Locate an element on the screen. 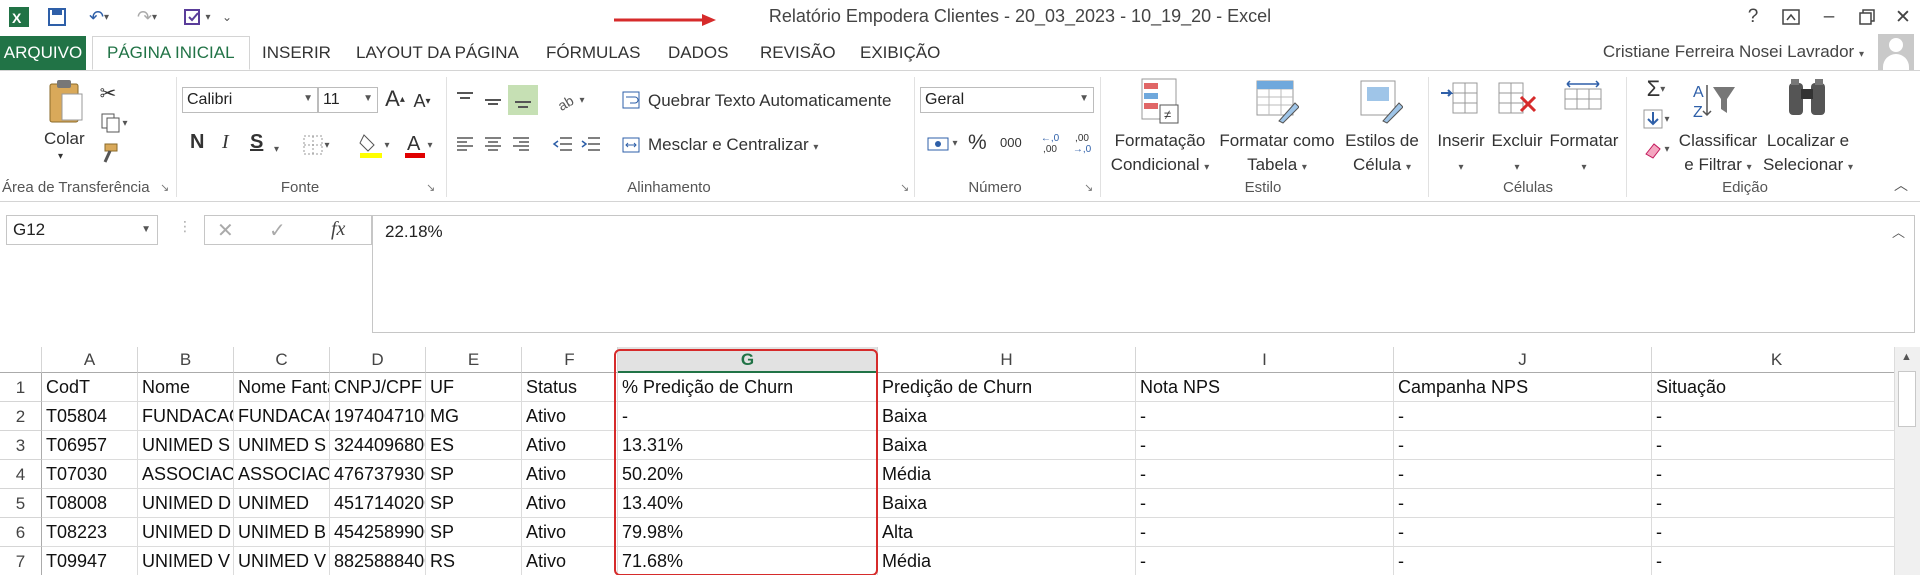 Image resolution: width=1920 pixels, height=575 pixels. increase-font-size-icon: A ▴ is located at coordinates (395, 99).